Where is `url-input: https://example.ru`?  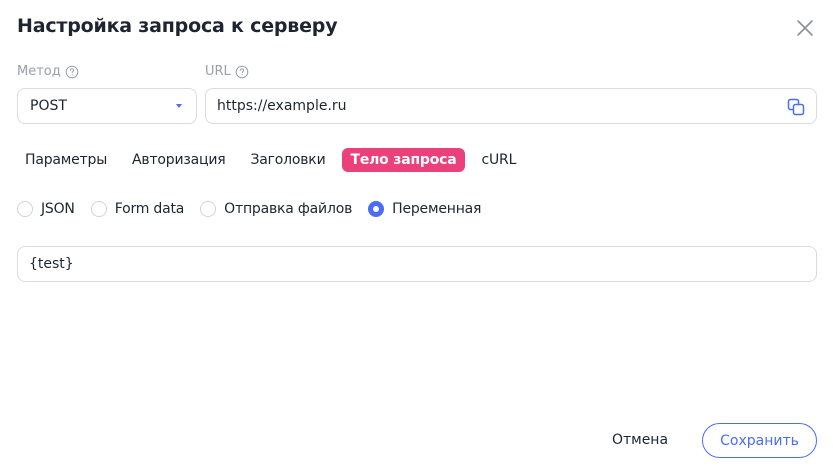 url-input: https://example.ru is located at coordinates (511, 106).